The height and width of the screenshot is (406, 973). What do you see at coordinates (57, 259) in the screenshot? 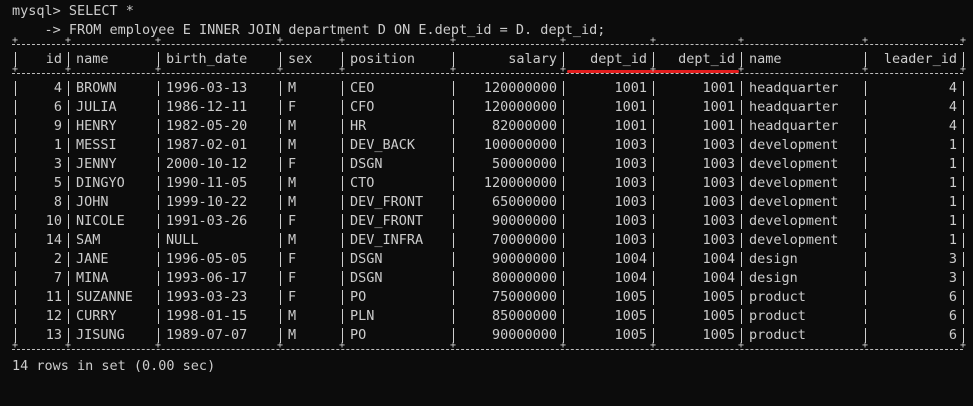
I see `table-cell: 2` at bounding box center [57, 259].